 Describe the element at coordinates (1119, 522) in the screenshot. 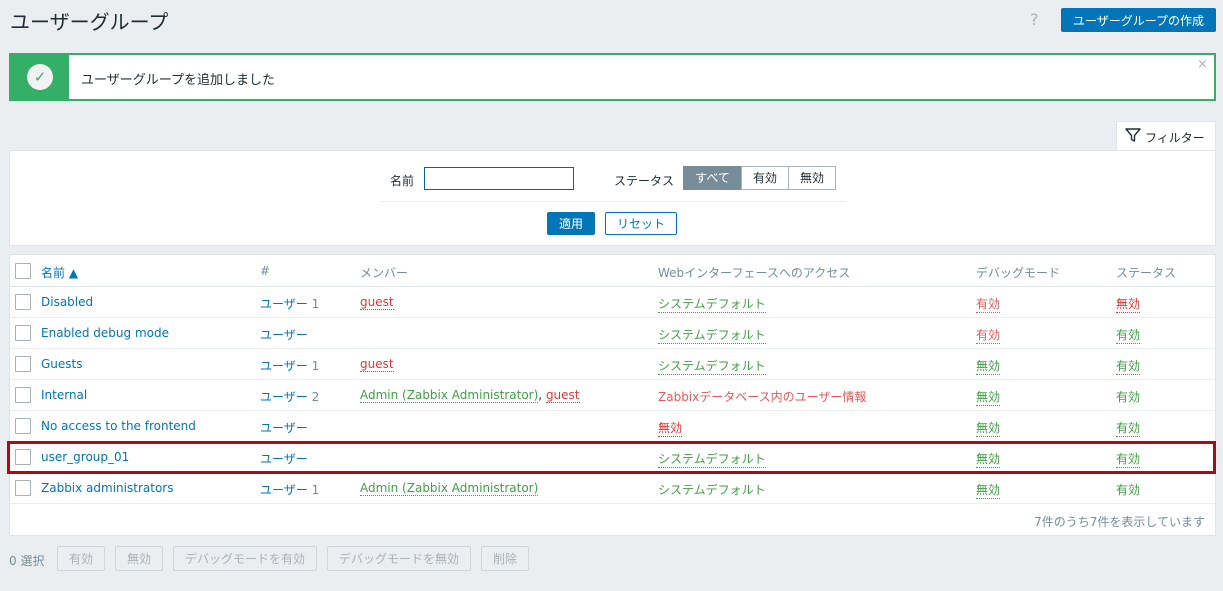

I see `table-footer-count: 7件のうち7件を表示しています` at that location.